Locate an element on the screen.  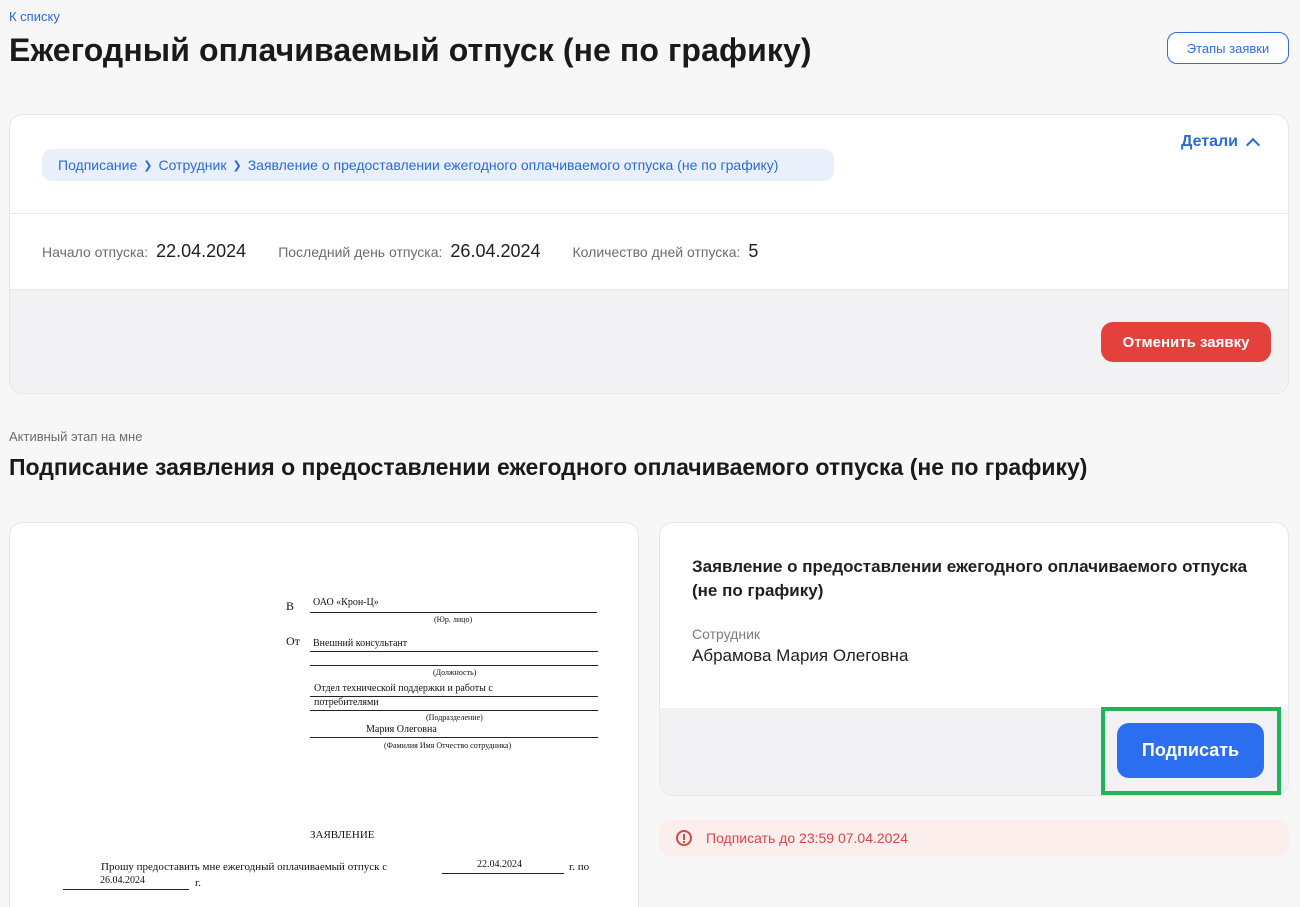
field-value: 26.04.2024 is located at coordinates (495, 251).